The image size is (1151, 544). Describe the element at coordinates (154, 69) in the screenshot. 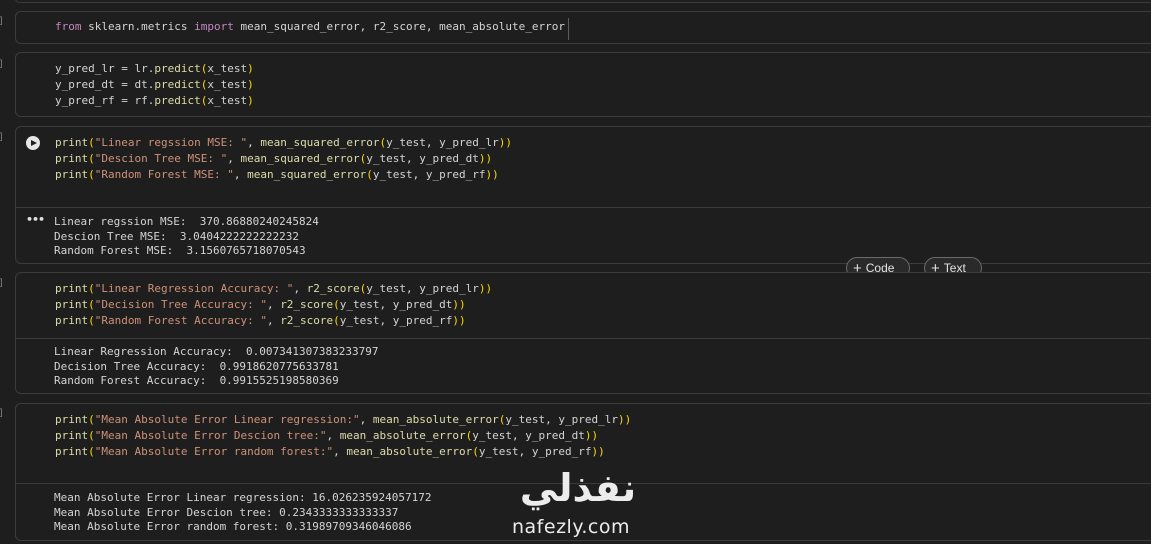

I see `code-line: y_pred_lr = lr.predict(x_test)` at that location.